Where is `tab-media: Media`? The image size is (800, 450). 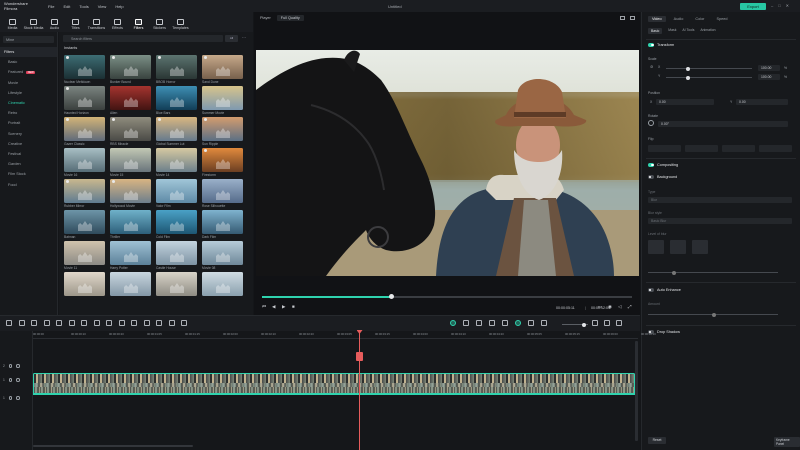 tab-media: Media is located at coordinates (12, 25).